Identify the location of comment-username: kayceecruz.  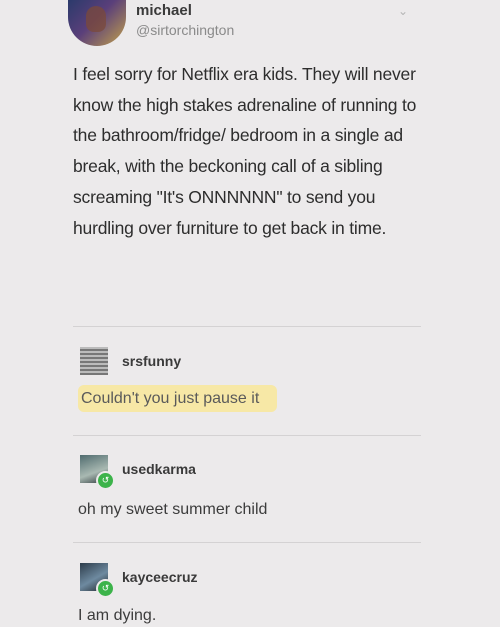
(160, 577).